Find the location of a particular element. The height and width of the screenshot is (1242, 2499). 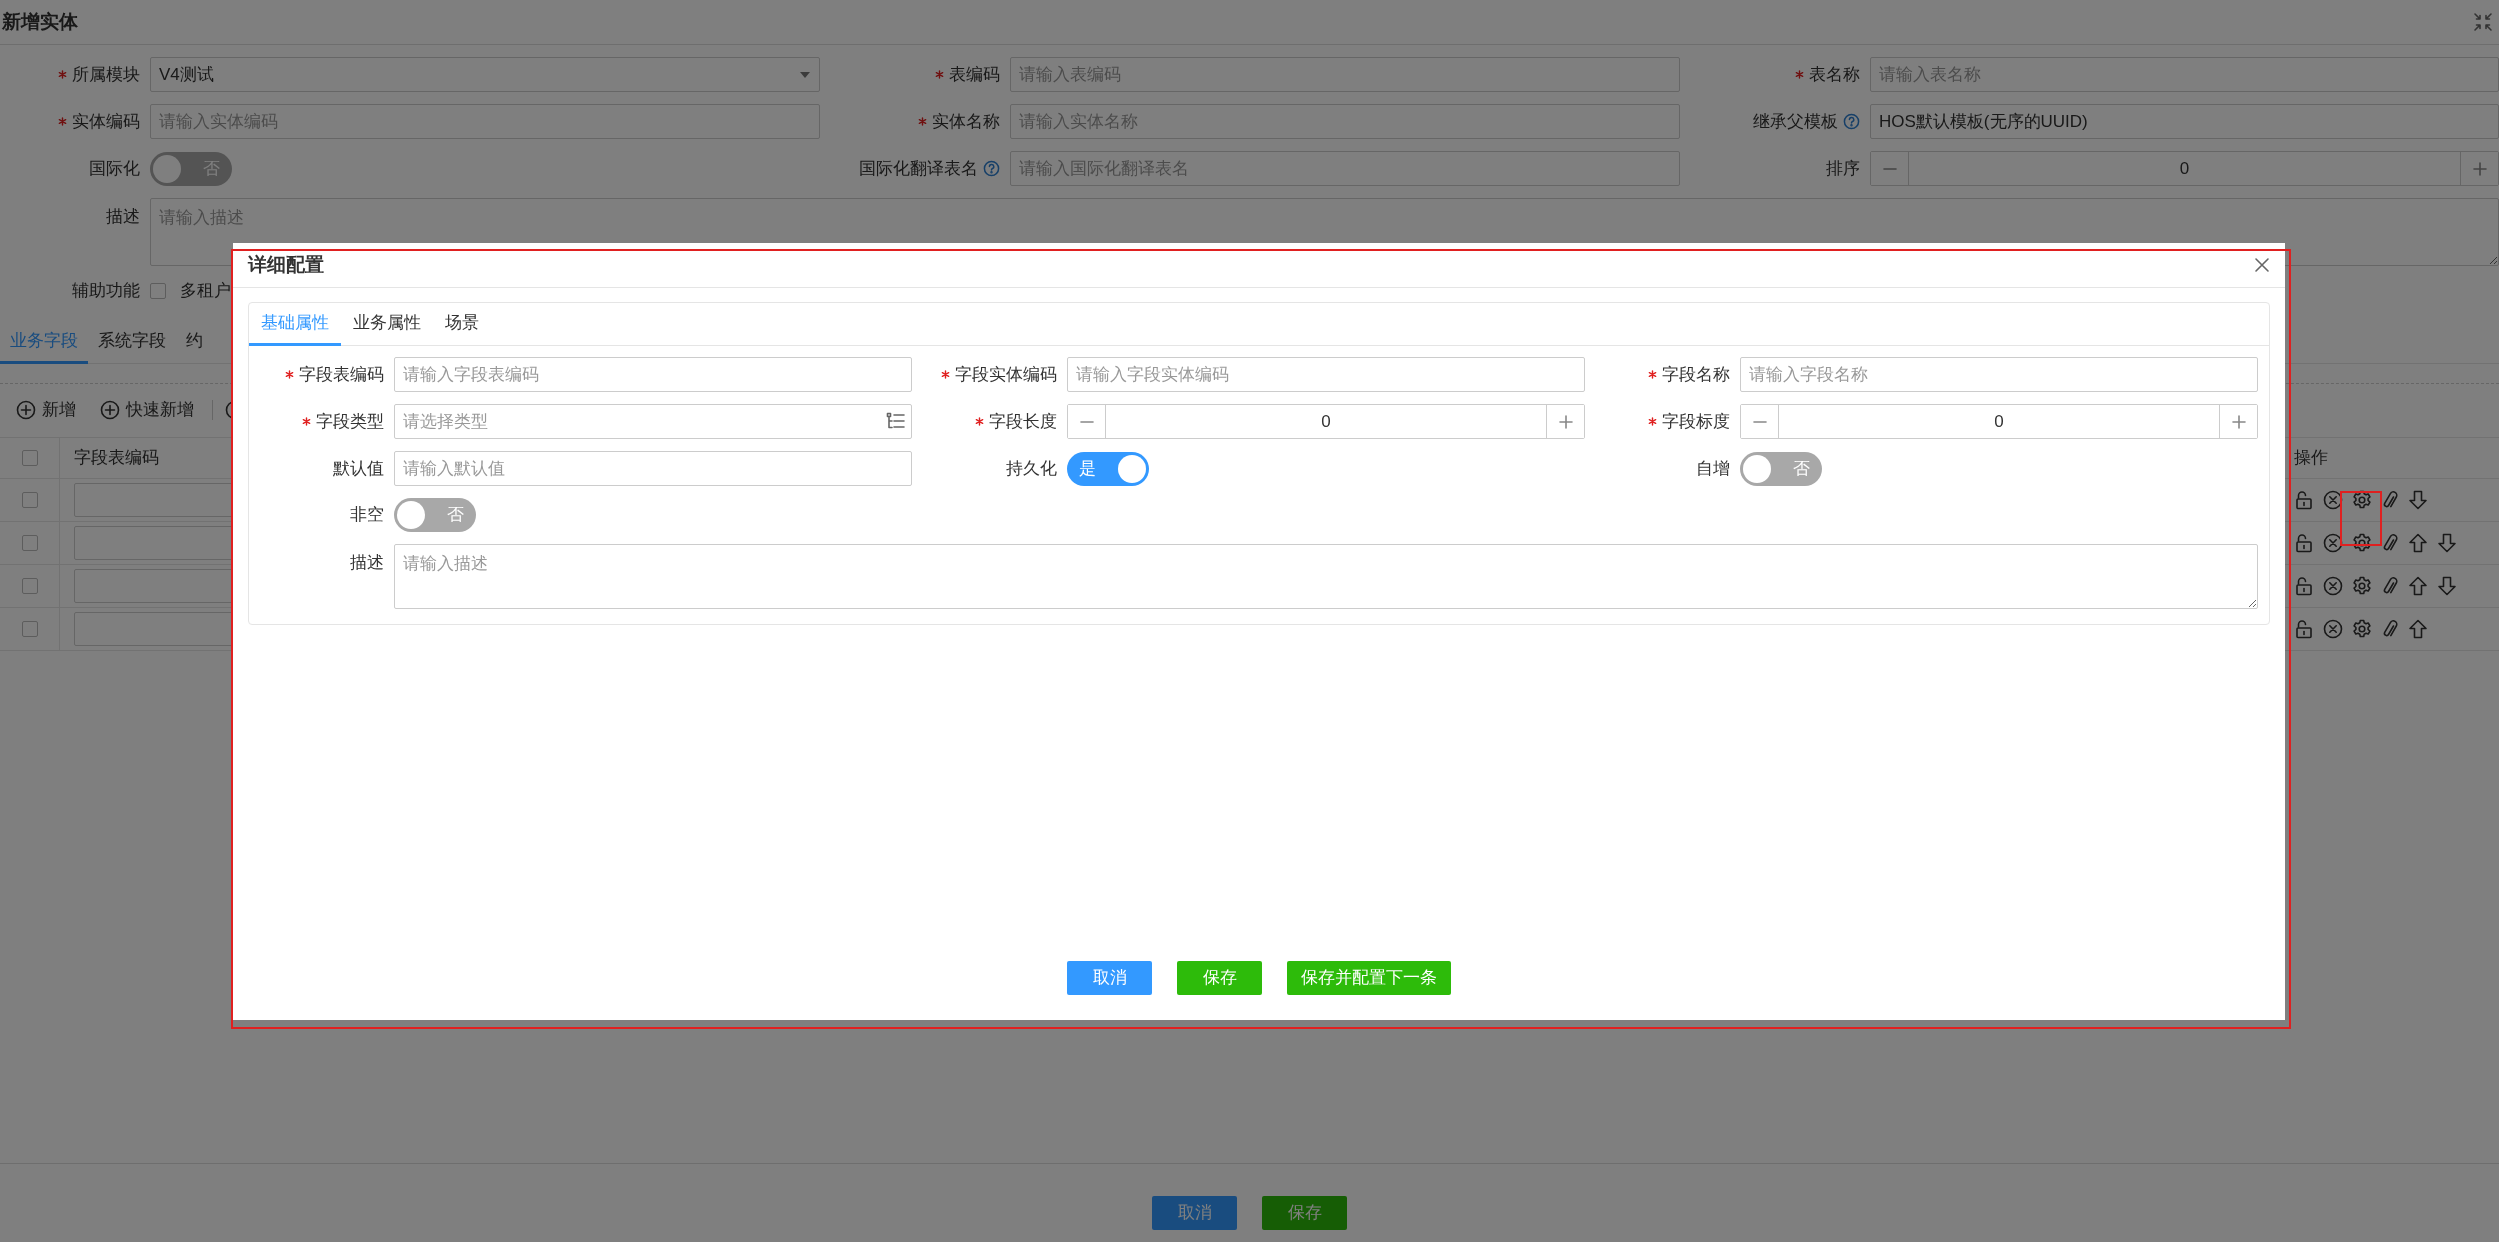

field-label: 国际化翻译表名 is located at coordinates (918, 168).